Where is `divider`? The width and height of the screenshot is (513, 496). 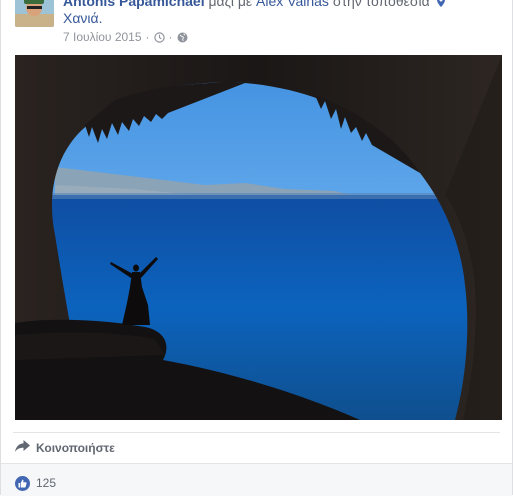
divider is located at coordinates (256, 432).